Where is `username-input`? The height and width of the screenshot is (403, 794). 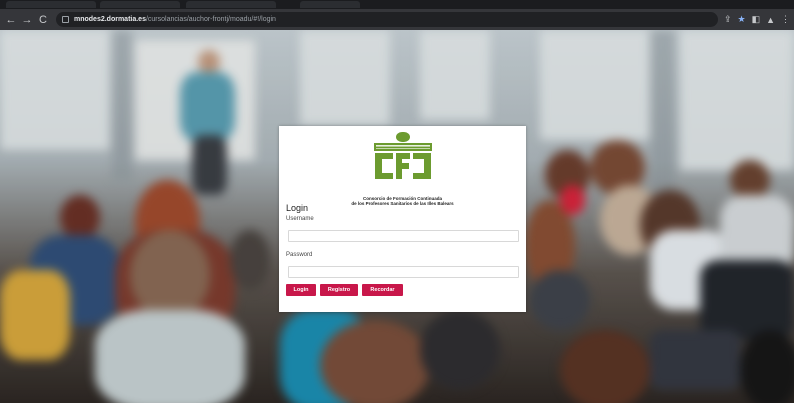 username-input is located at coordinates (403, 236).